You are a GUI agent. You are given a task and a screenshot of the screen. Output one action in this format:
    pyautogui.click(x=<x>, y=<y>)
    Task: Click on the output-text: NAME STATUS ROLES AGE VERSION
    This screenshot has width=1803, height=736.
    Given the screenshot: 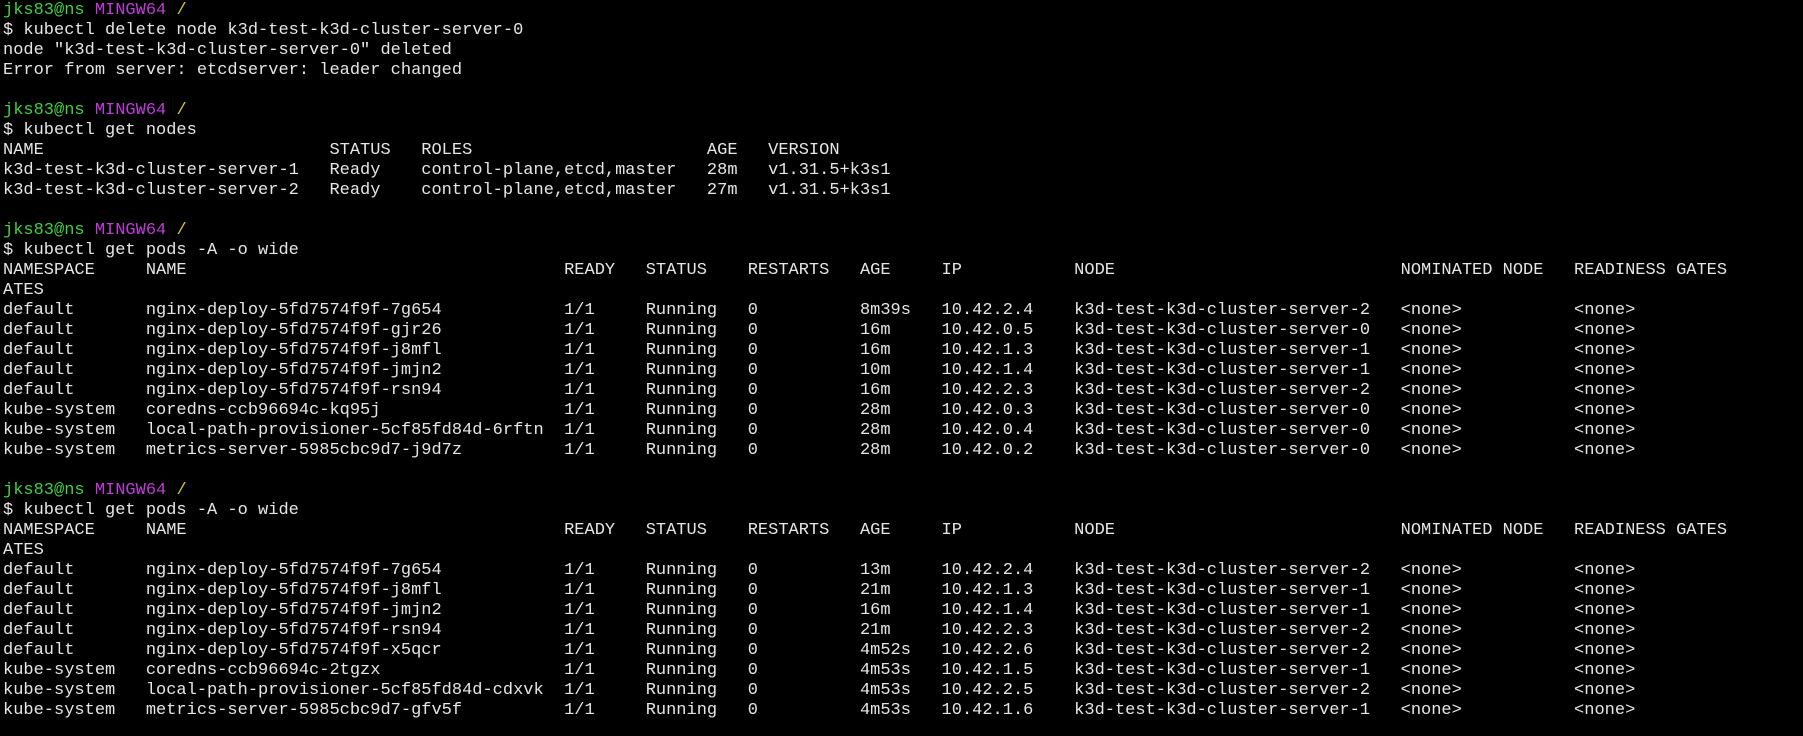 What is the action you would take?
    pyautogui.click(x=421, y=150)
    